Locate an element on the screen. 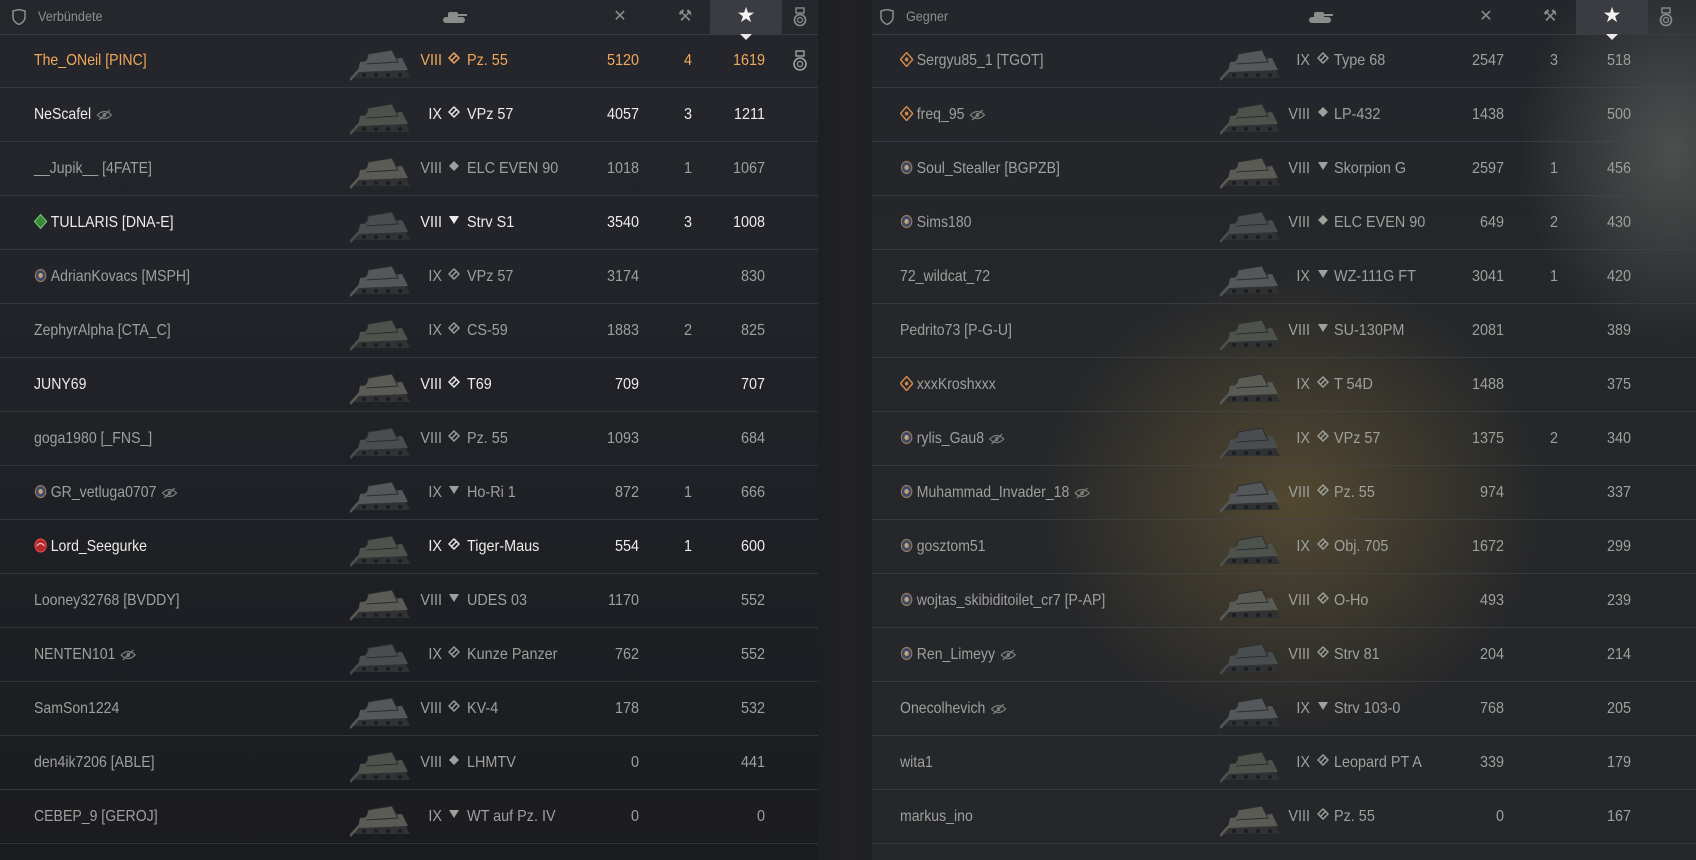  player-row: ZephyrAlpha [CTA_C] IX CS-59 1883 2 825 is located at coordinates (409, 331).